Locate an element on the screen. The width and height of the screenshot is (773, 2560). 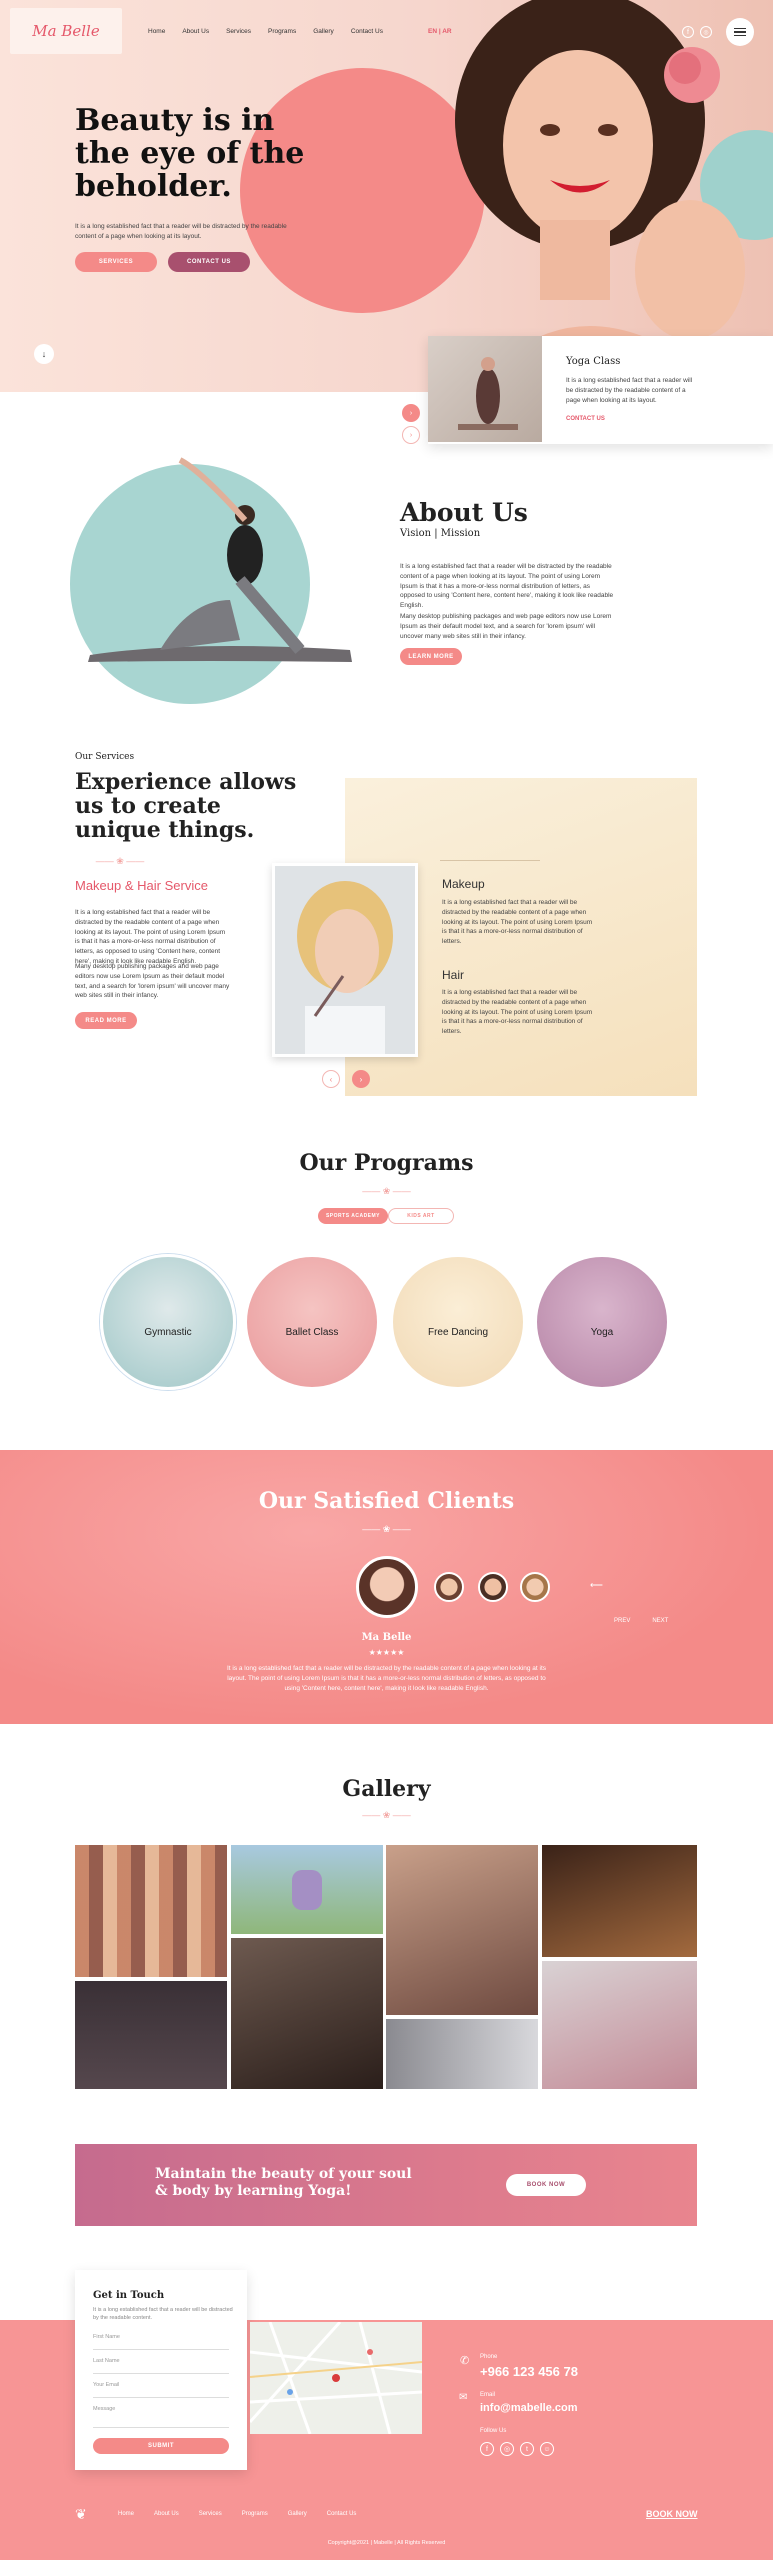
nav-gallery: Gallery is located at coordinates (323, 31).